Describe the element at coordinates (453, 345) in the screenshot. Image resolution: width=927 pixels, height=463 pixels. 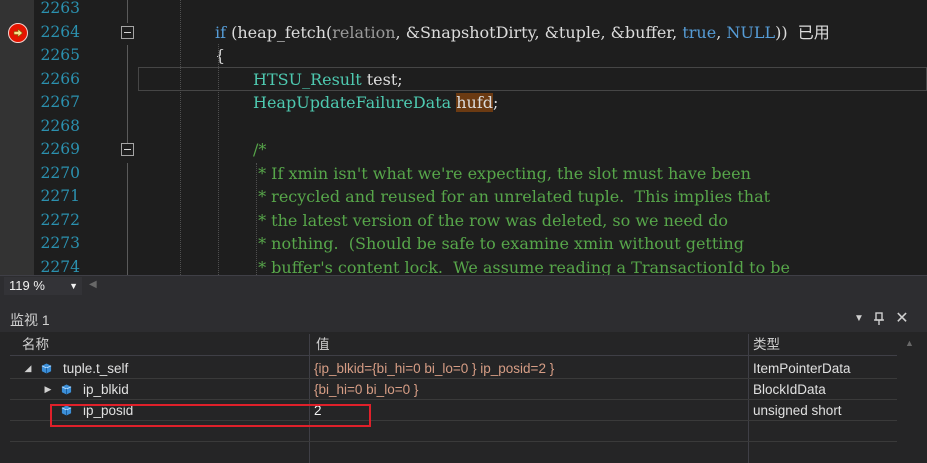
I see `watch-grid-header: 名称 值 类型` at that location.